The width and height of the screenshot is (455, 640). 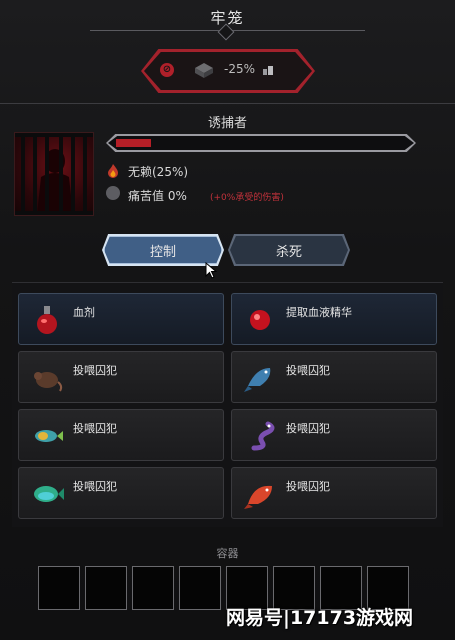 I want to click on rainbow-fish-icon, so click(x=49, y=436).